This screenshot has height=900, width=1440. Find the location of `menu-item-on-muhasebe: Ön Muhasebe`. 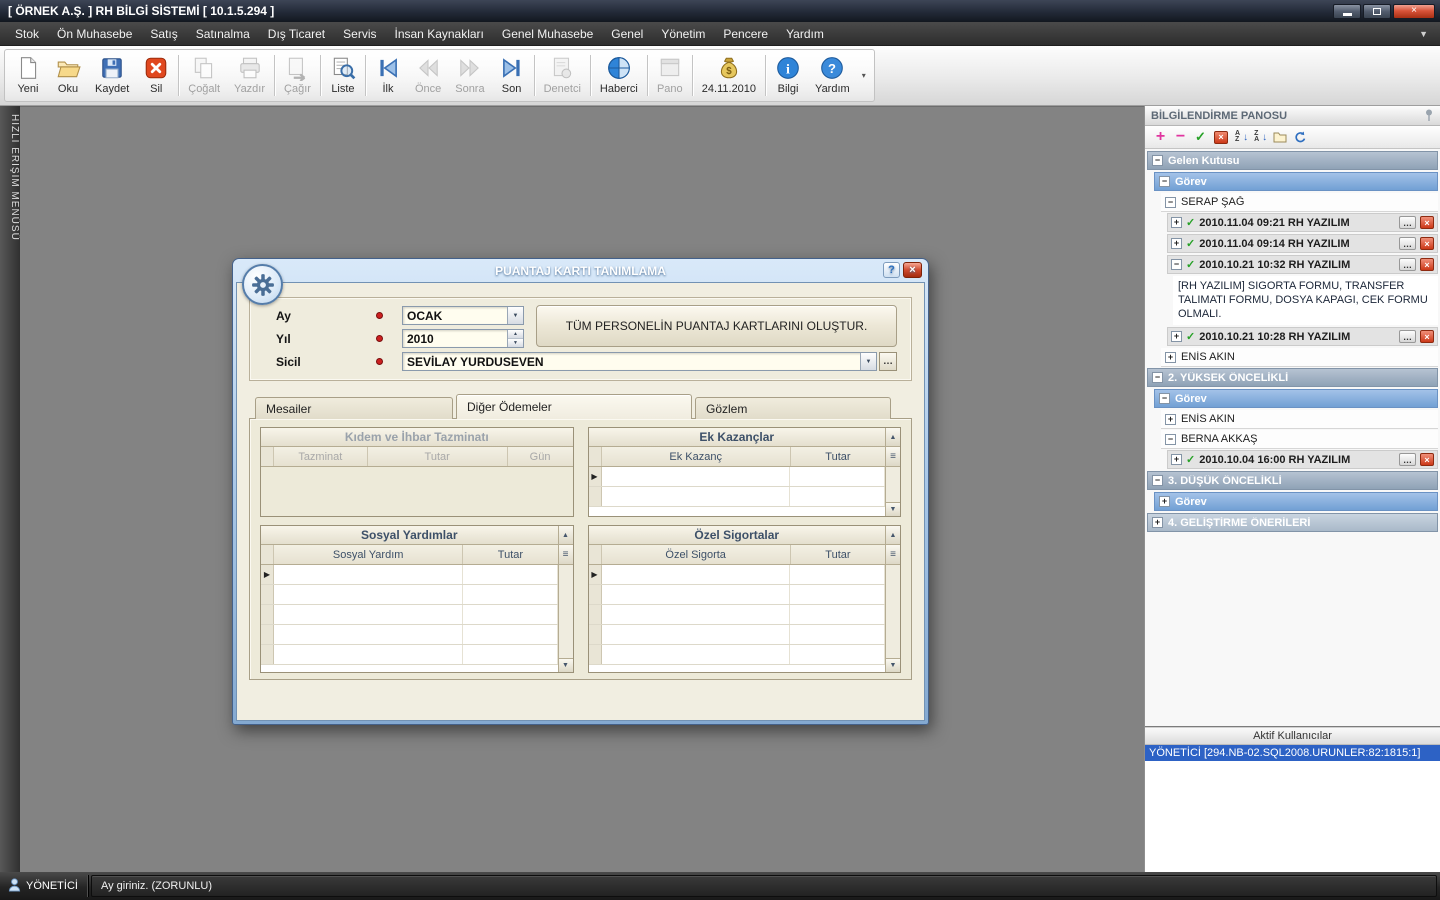

menu-item-on-muhasebe: Ön Muhasebe is located at coordinates (94, 34).